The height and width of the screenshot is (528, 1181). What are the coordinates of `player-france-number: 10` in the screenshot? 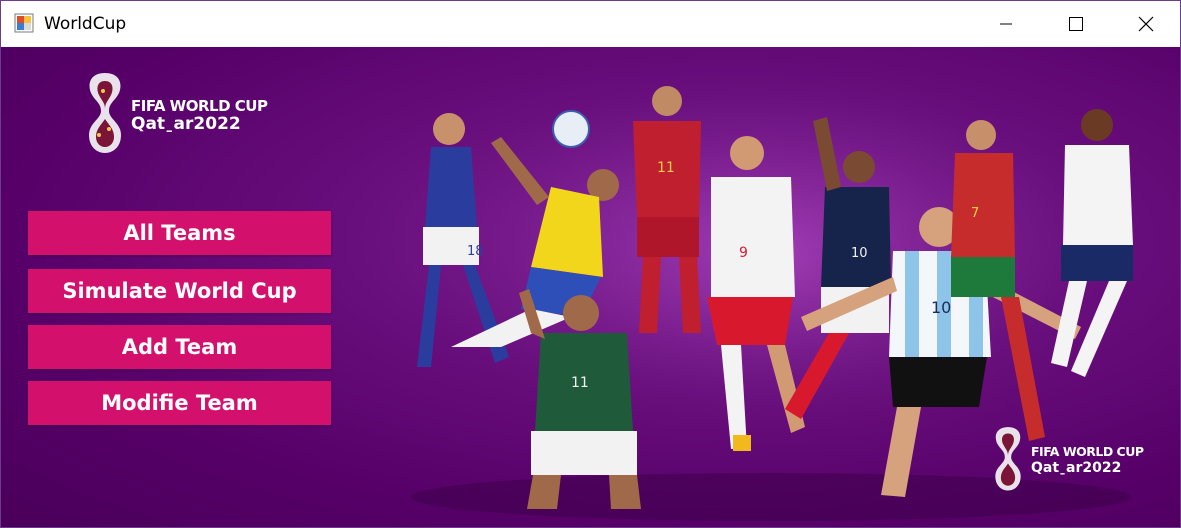 It's located at (859, 253).